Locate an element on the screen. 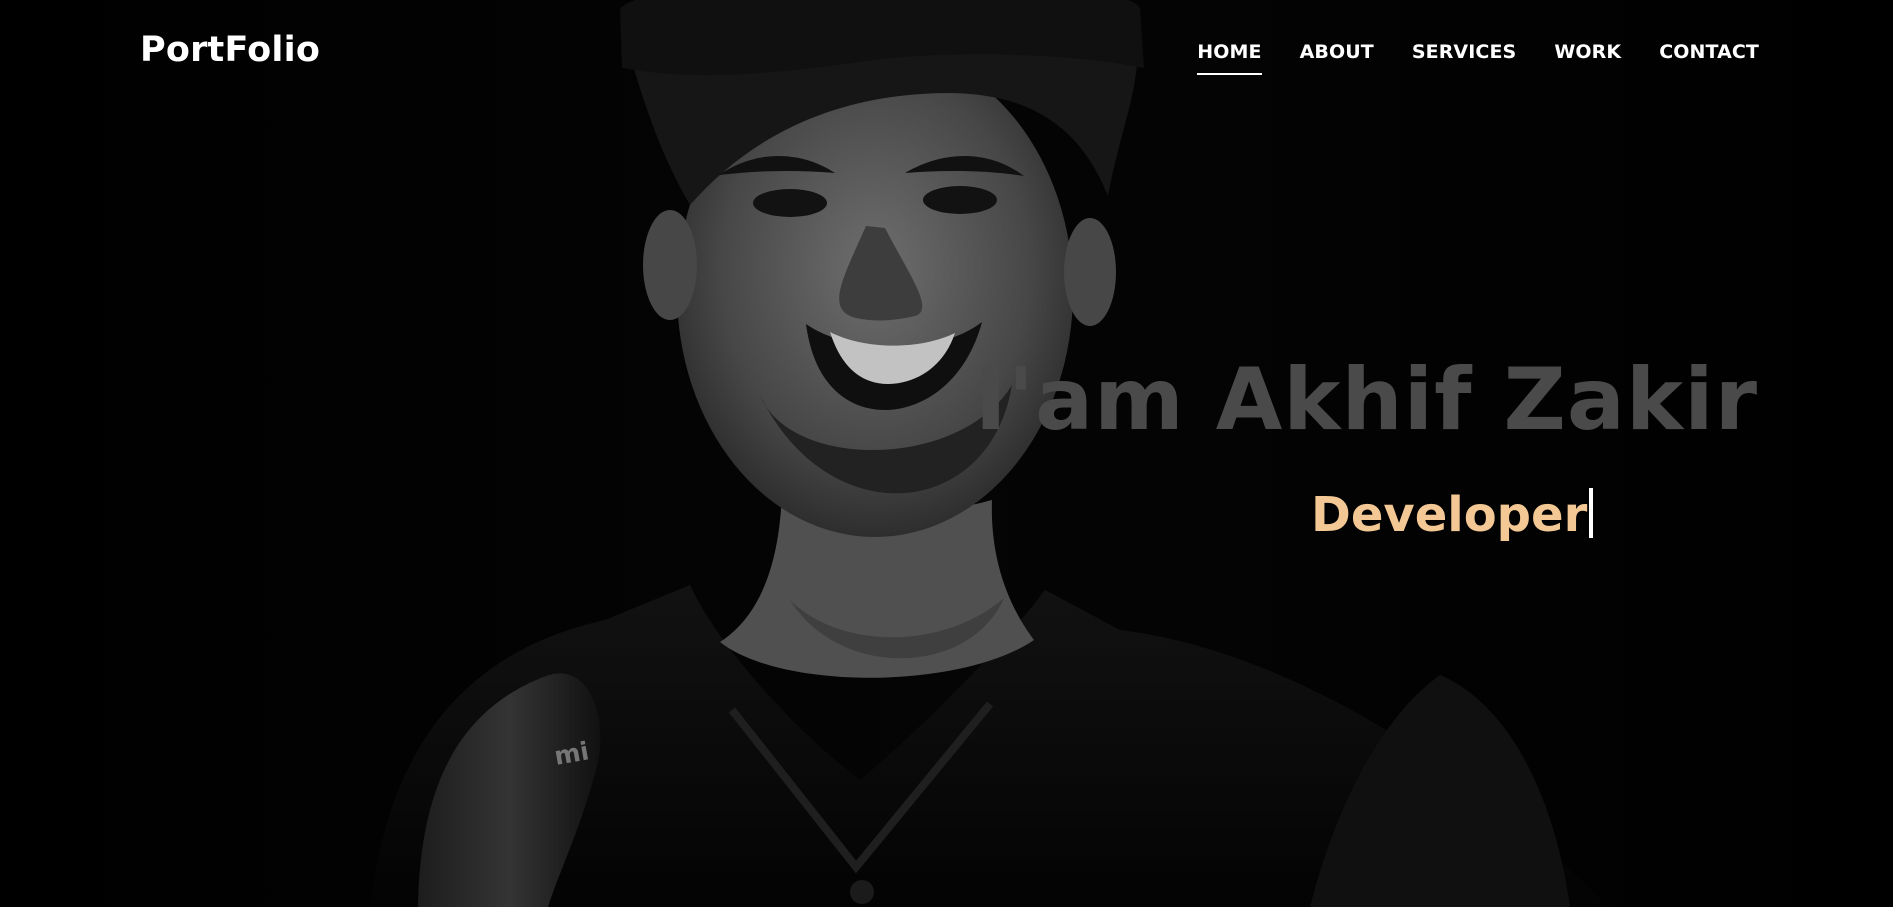  contact-nav-link: CONTACT is located at coordinates (1709, 52).